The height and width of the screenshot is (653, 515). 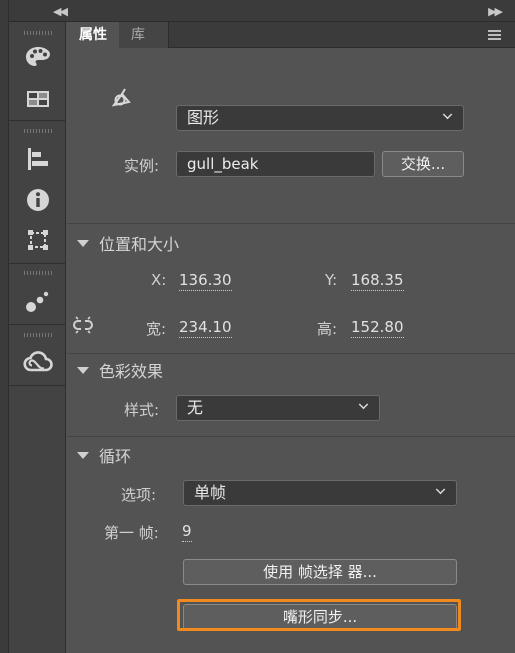 I want to click on loop-options-label: 选项:, so click(x=139, y=495).